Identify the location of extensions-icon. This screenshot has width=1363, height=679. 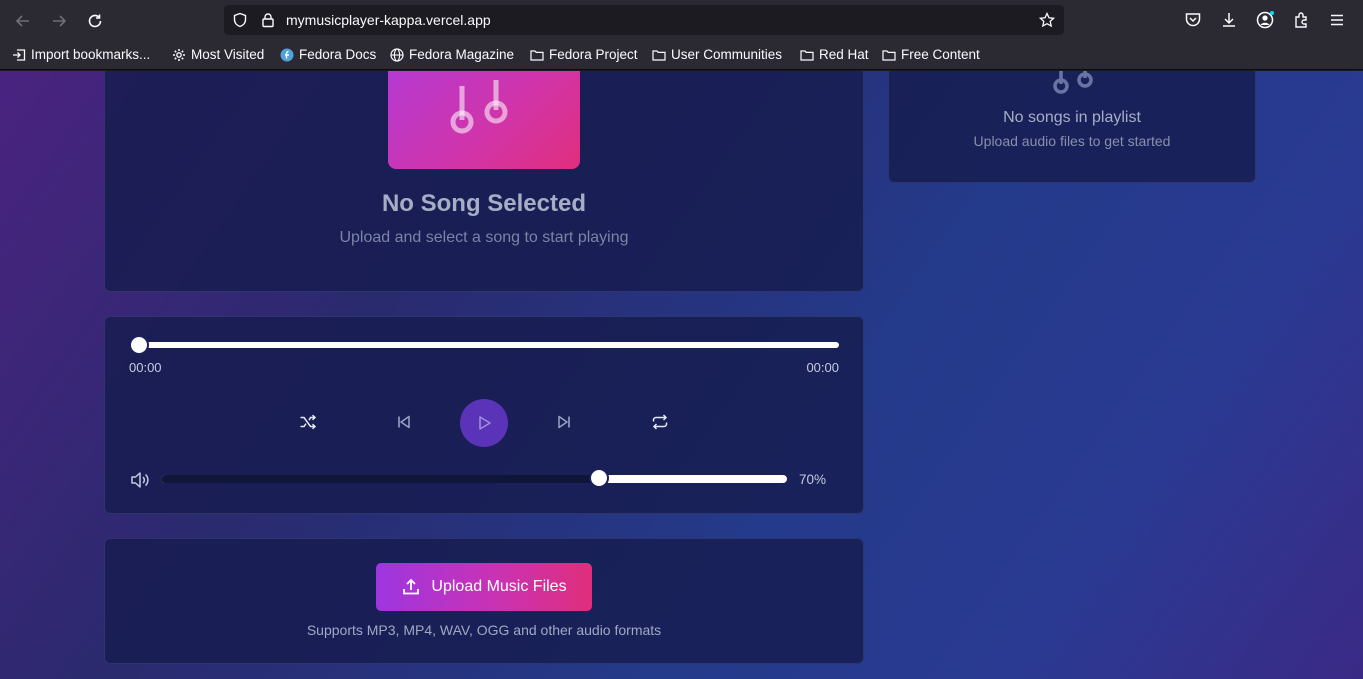
(1301, 20).